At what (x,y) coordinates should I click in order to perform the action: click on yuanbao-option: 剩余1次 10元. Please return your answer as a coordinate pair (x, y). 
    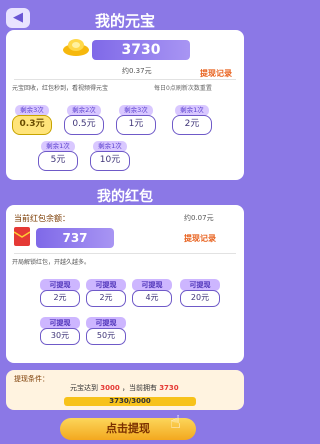
    Looking at the image, I should click on (110, 158).